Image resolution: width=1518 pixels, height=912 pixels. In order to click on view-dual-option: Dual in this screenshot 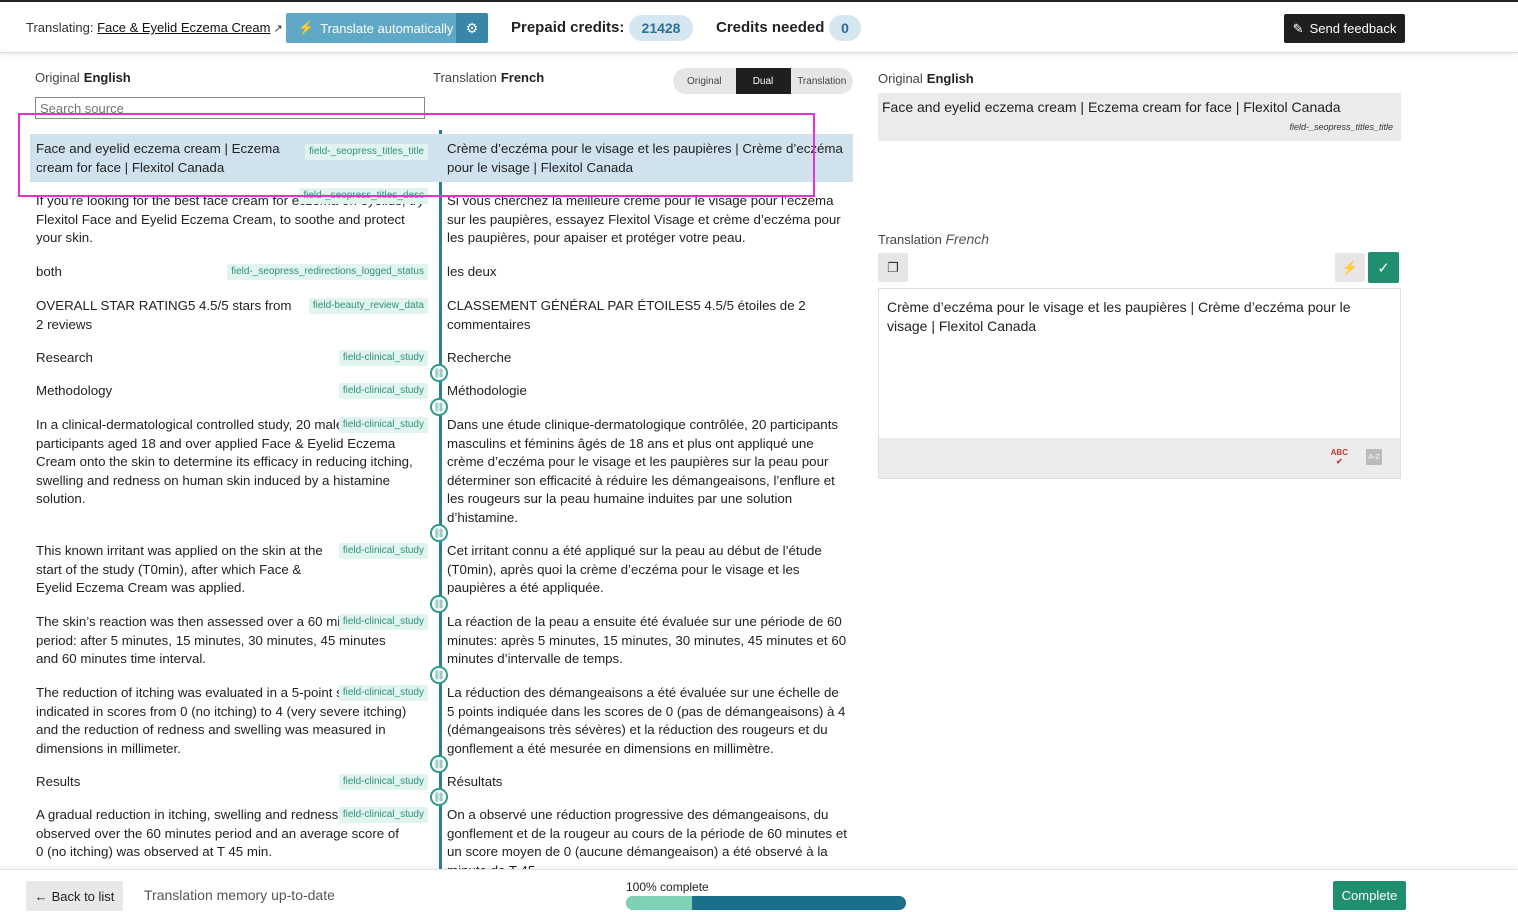, I will do `click(763, 81)`.